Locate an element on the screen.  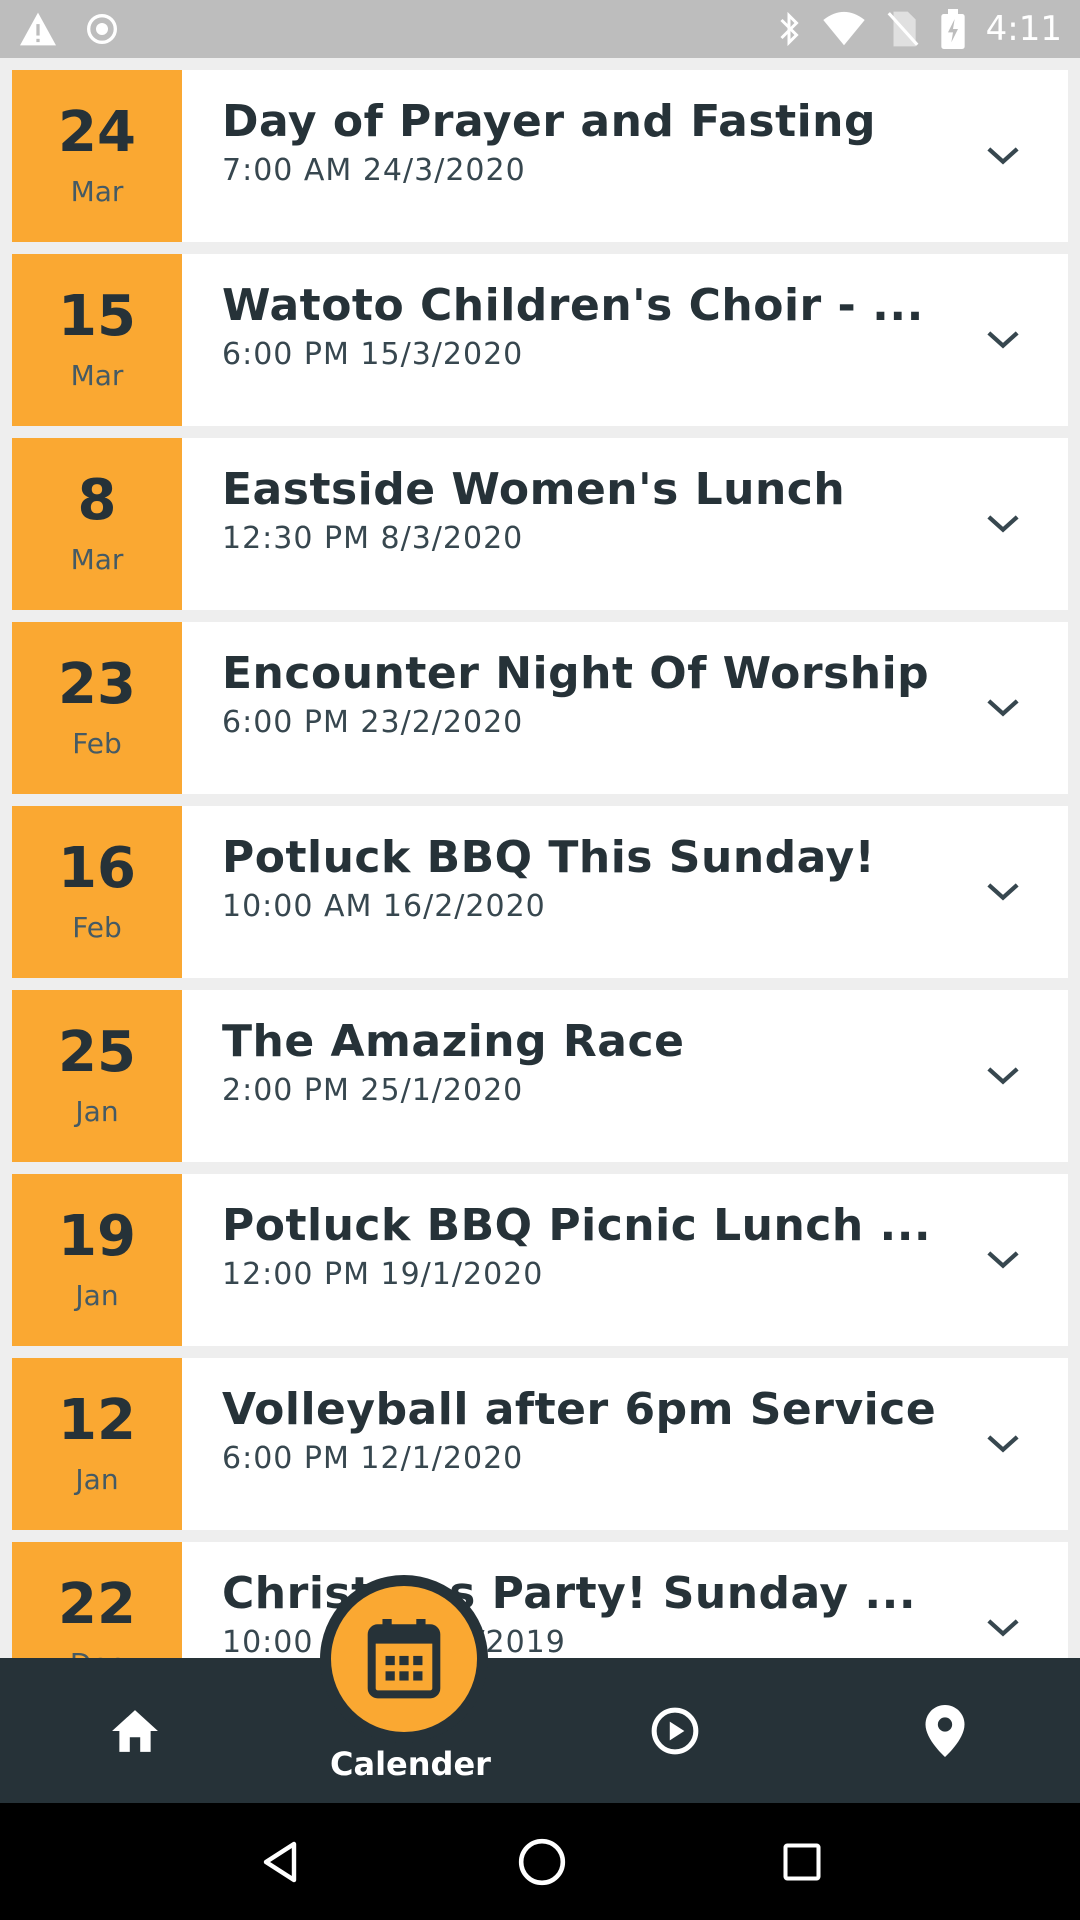
nav-media is located at coordinates (675, 1730).